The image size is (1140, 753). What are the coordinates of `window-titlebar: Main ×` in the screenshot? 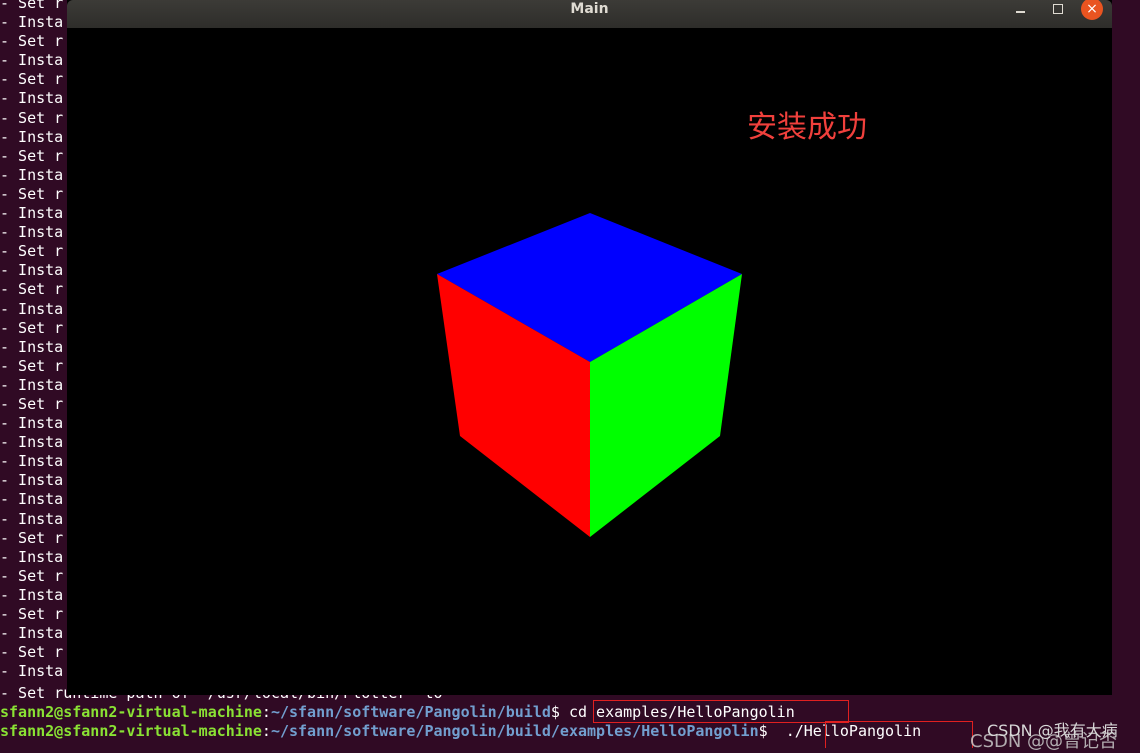 It's located at (589, 14).